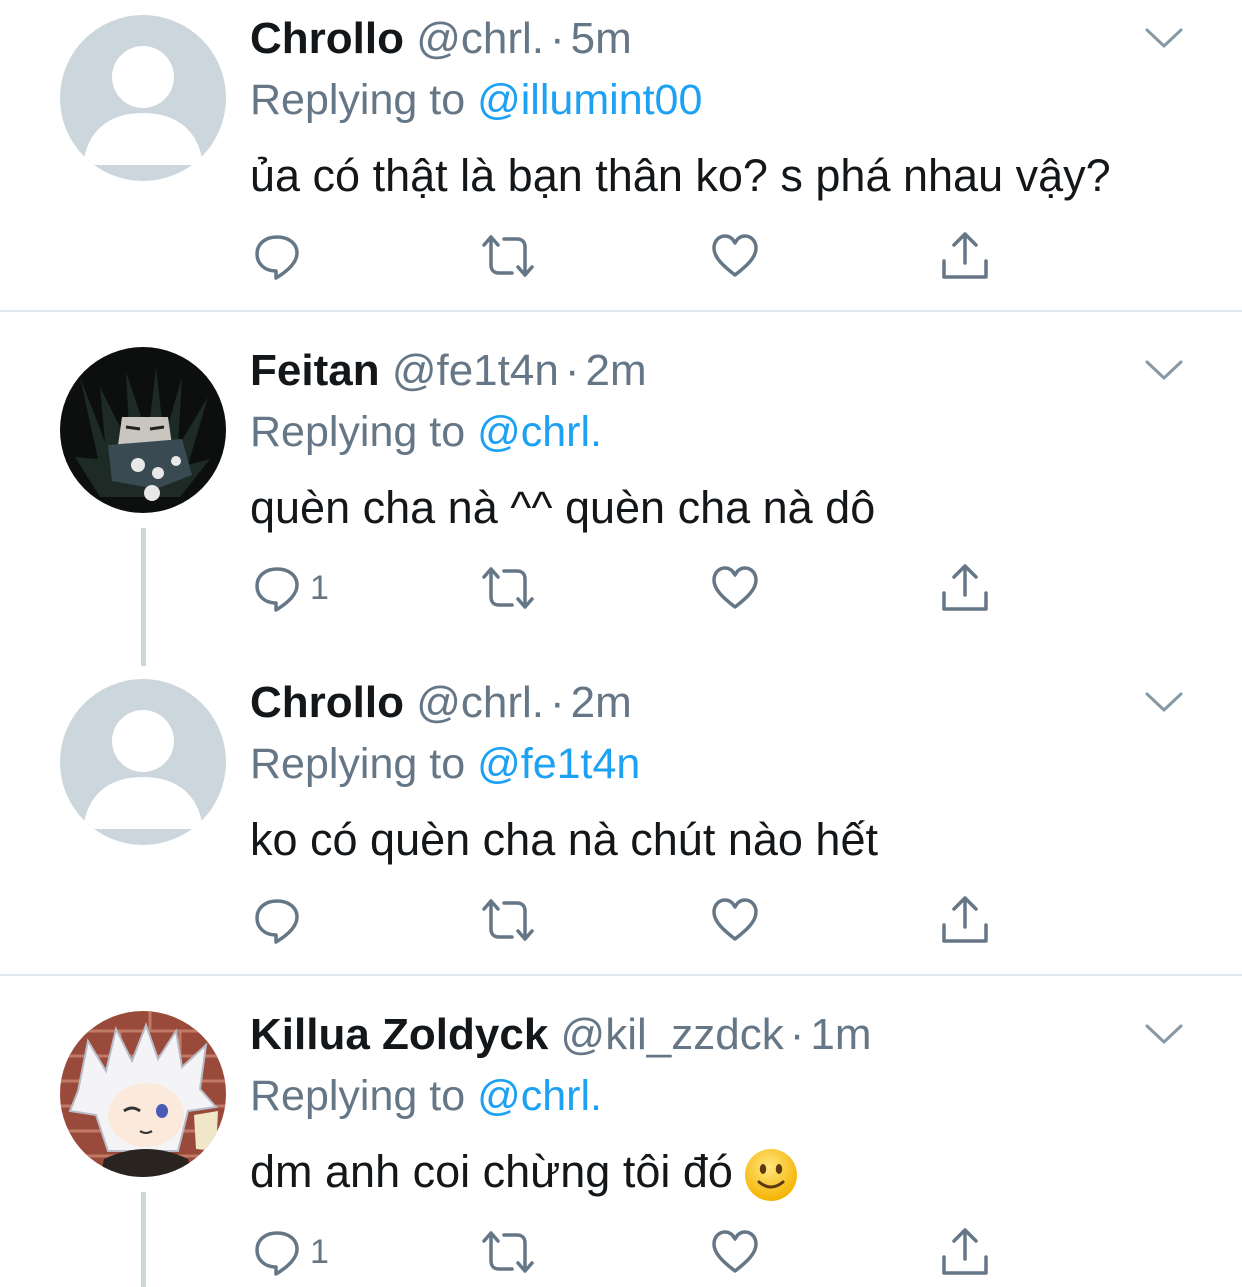  Describe the element at coordinates (558, 764) in the screenshot. I see `mention-link: @fe1t4n` at that location.